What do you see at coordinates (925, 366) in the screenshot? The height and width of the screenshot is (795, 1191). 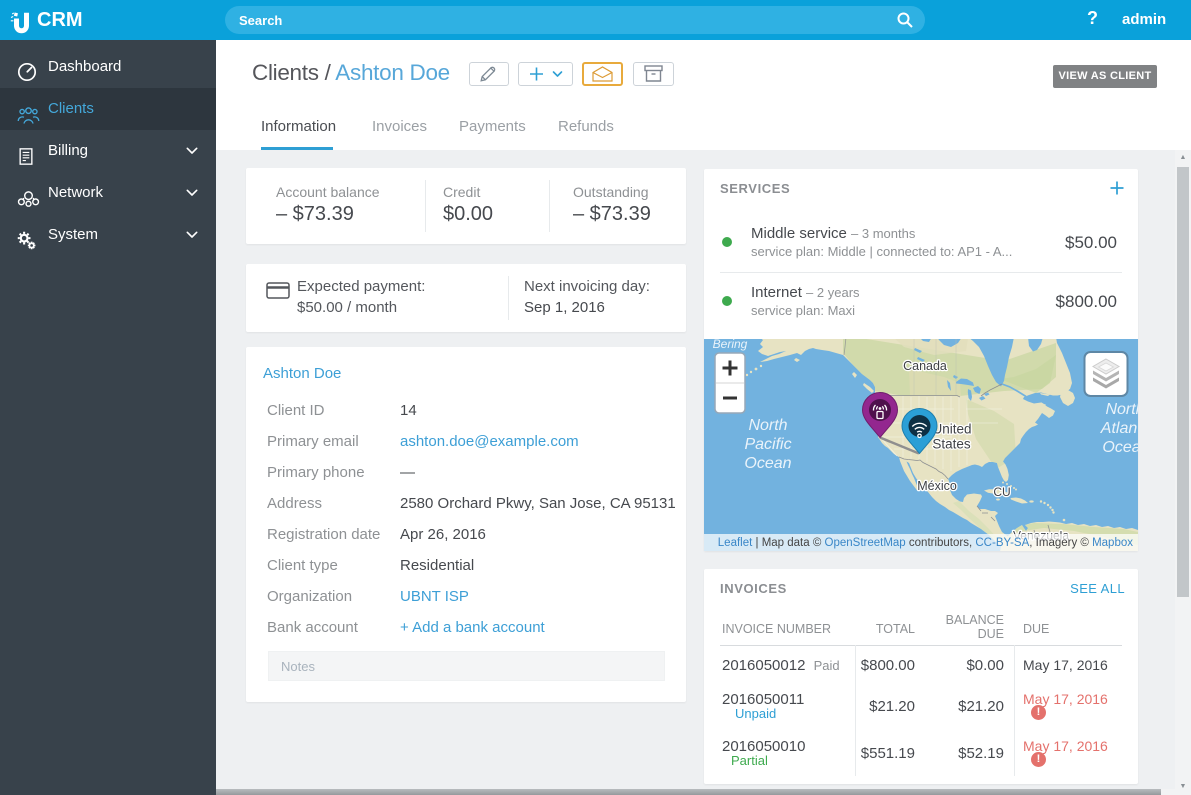 I see `svg-text: Canada` at bounding box center [925, 366].